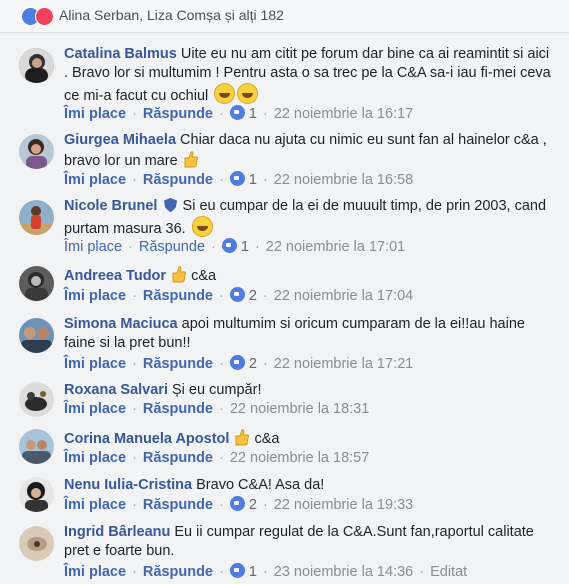  I want to click on love-reaction-icon, so click(44, 16).